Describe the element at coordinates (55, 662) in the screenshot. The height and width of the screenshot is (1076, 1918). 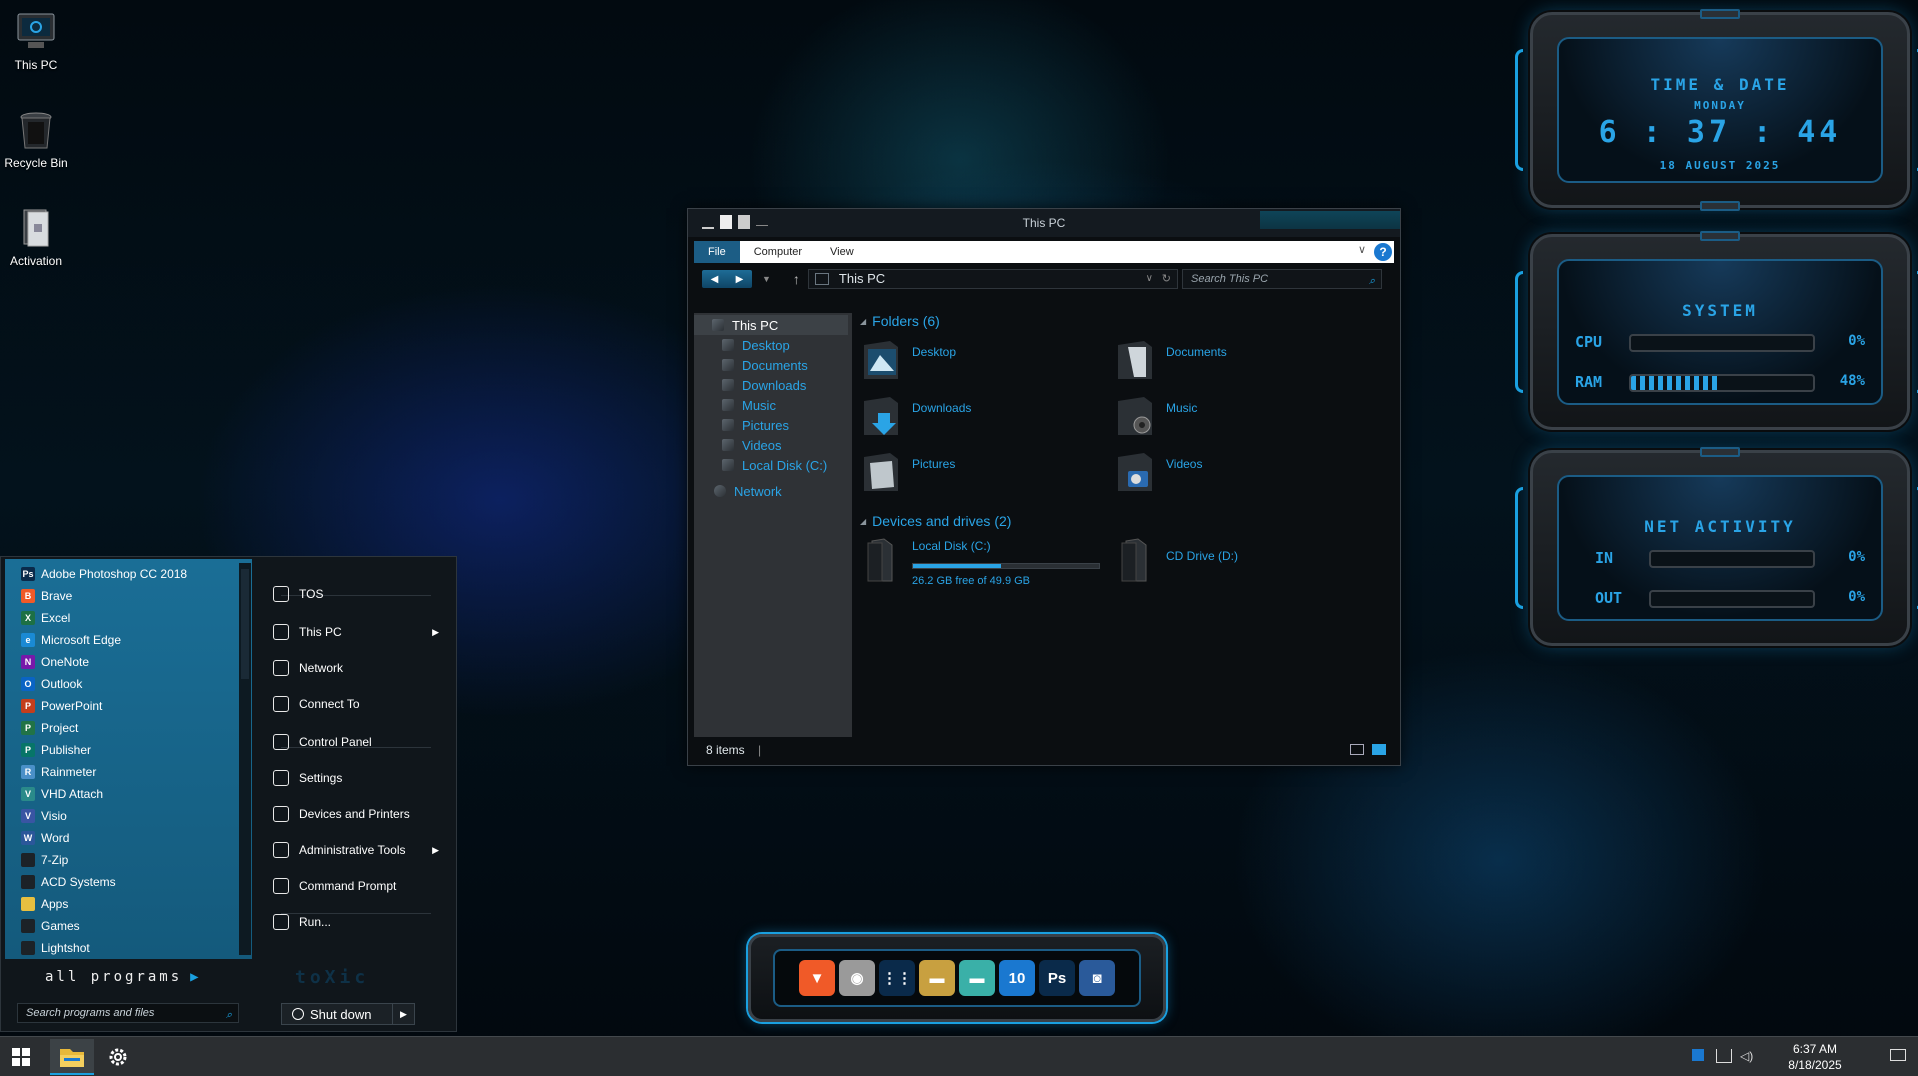
I see `program-item: N OneNote` at that location.